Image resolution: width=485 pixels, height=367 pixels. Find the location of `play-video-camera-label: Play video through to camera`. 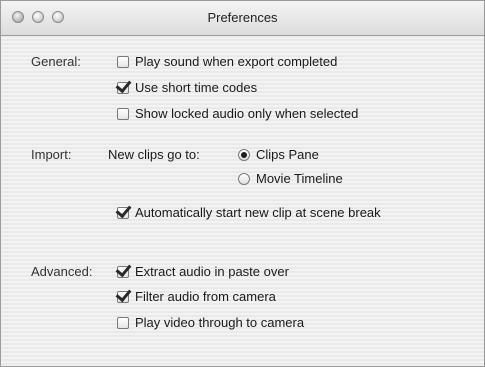

play-video-camera-label: Play video through to camera is located at coordinates (220, 322).